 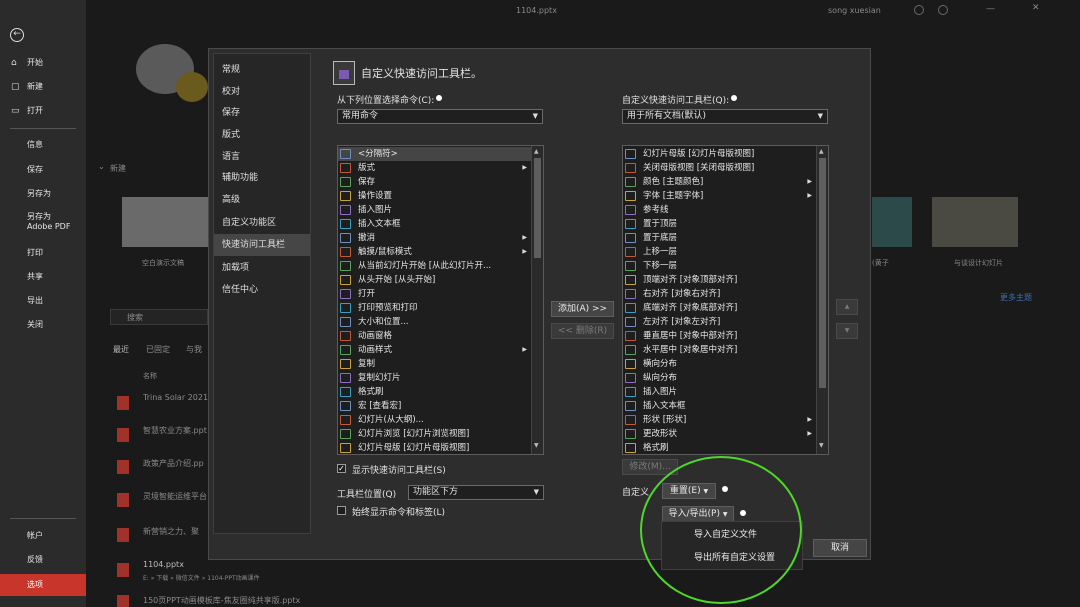 I want to click on command-row: 垂直居中 [对象中部对齐], so click(x=719, y=336).